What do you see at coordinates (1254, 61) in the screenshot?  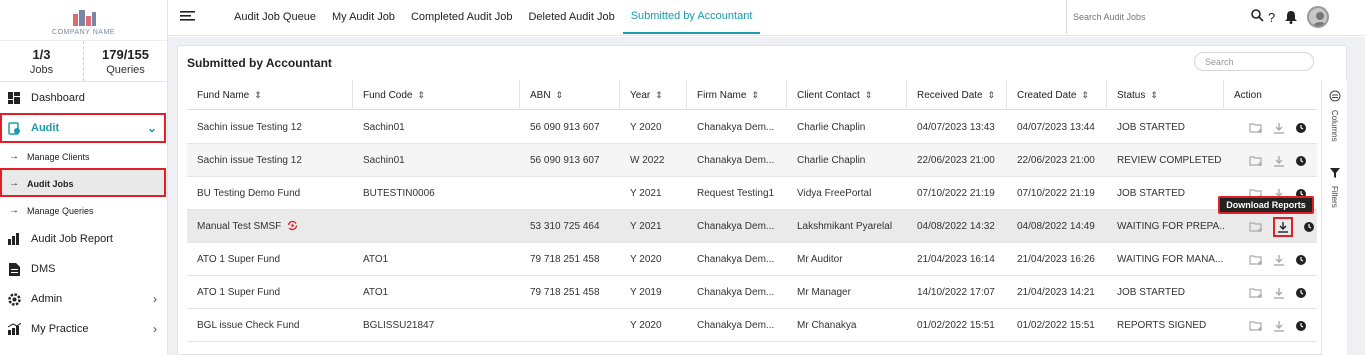 I see `table-search-input: Search` at bounding box center [1254, 61].